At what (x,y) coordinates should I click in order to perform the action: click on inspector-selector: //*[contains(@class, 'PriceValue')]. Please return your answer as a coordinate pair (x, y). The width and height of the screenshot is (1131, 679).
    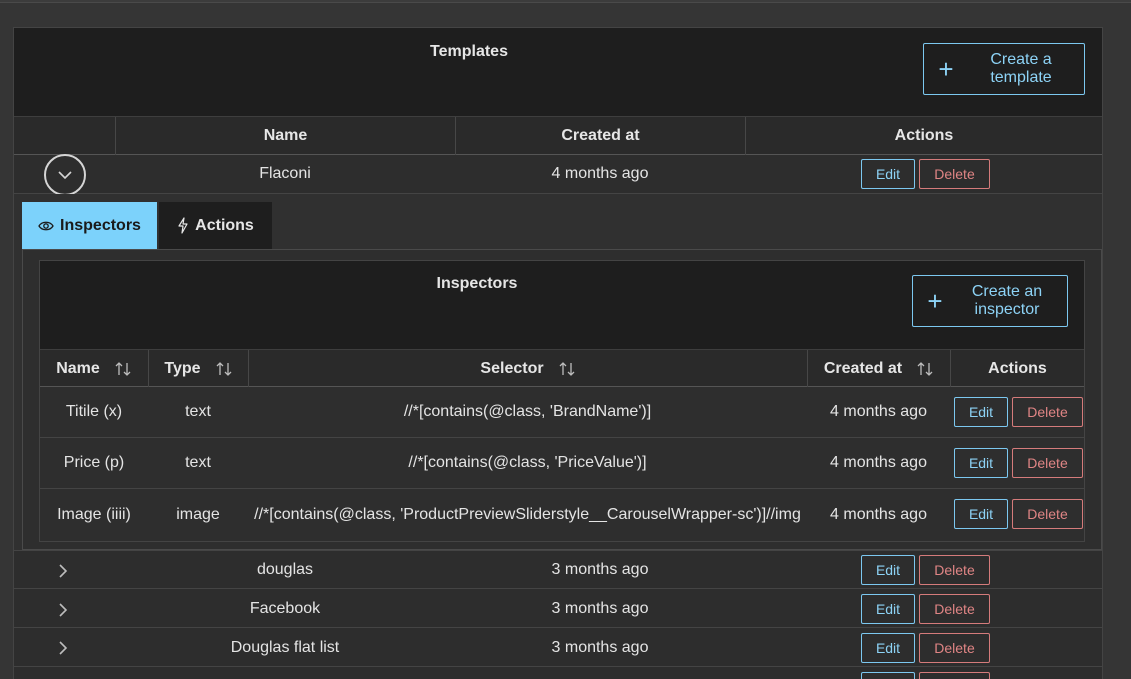
    Looking at the image, I should click on (527, 462).